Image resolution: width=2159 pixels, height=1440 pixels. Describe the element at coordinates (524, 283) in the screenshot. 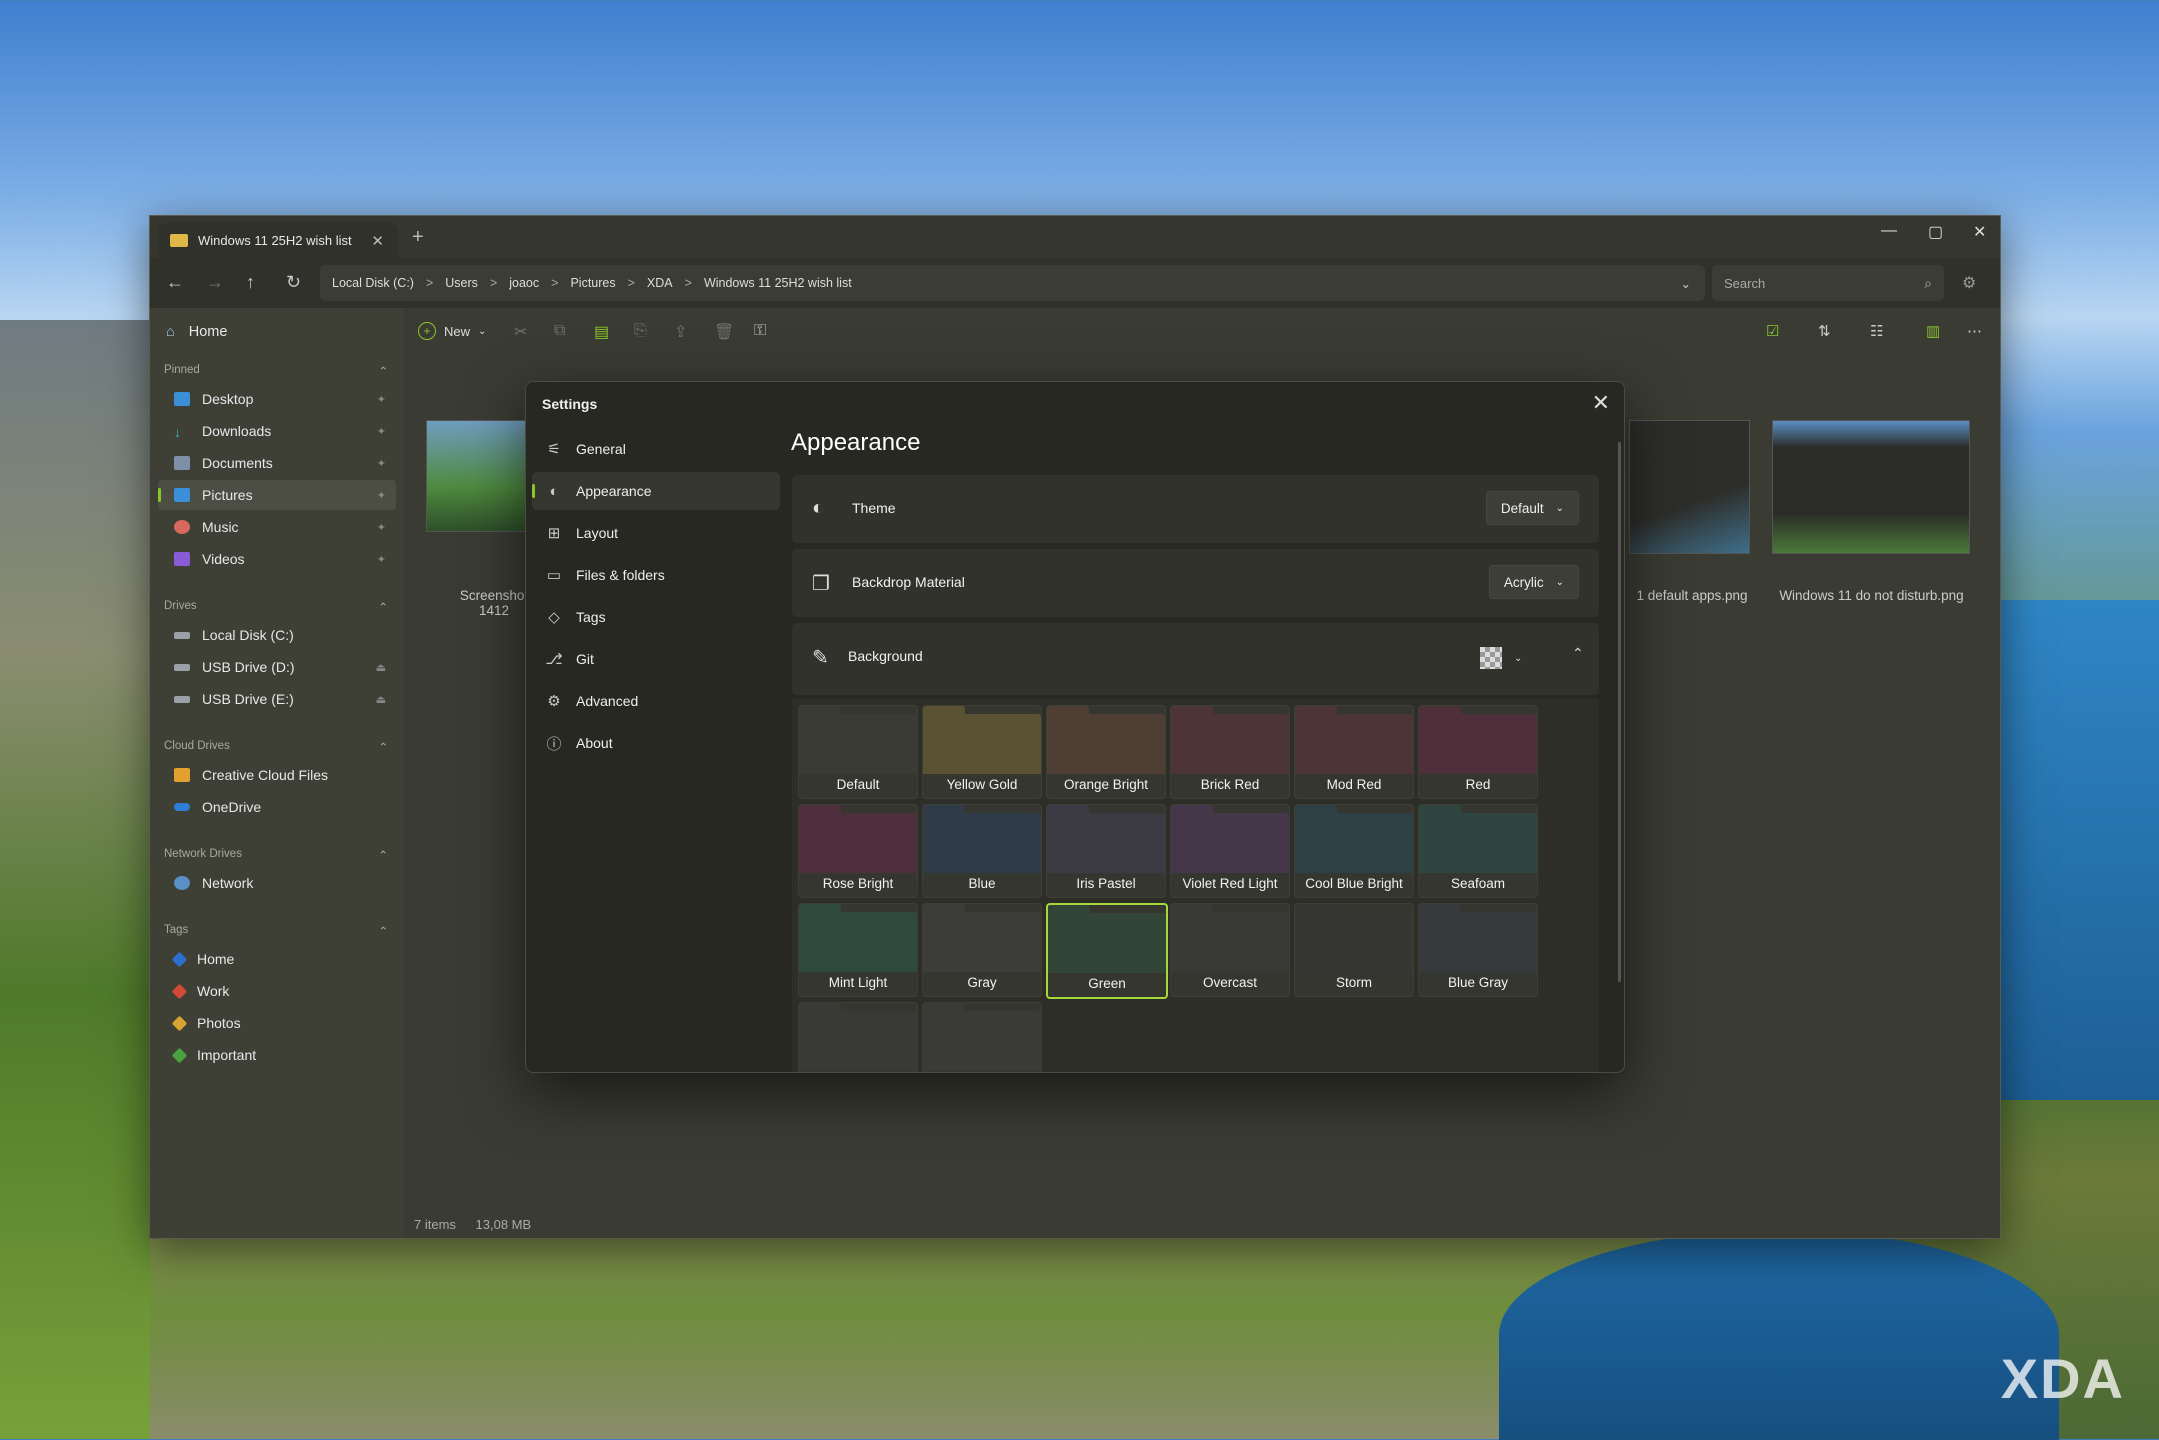

I see `breadcrumb-joaoc: joaoc` at that location.